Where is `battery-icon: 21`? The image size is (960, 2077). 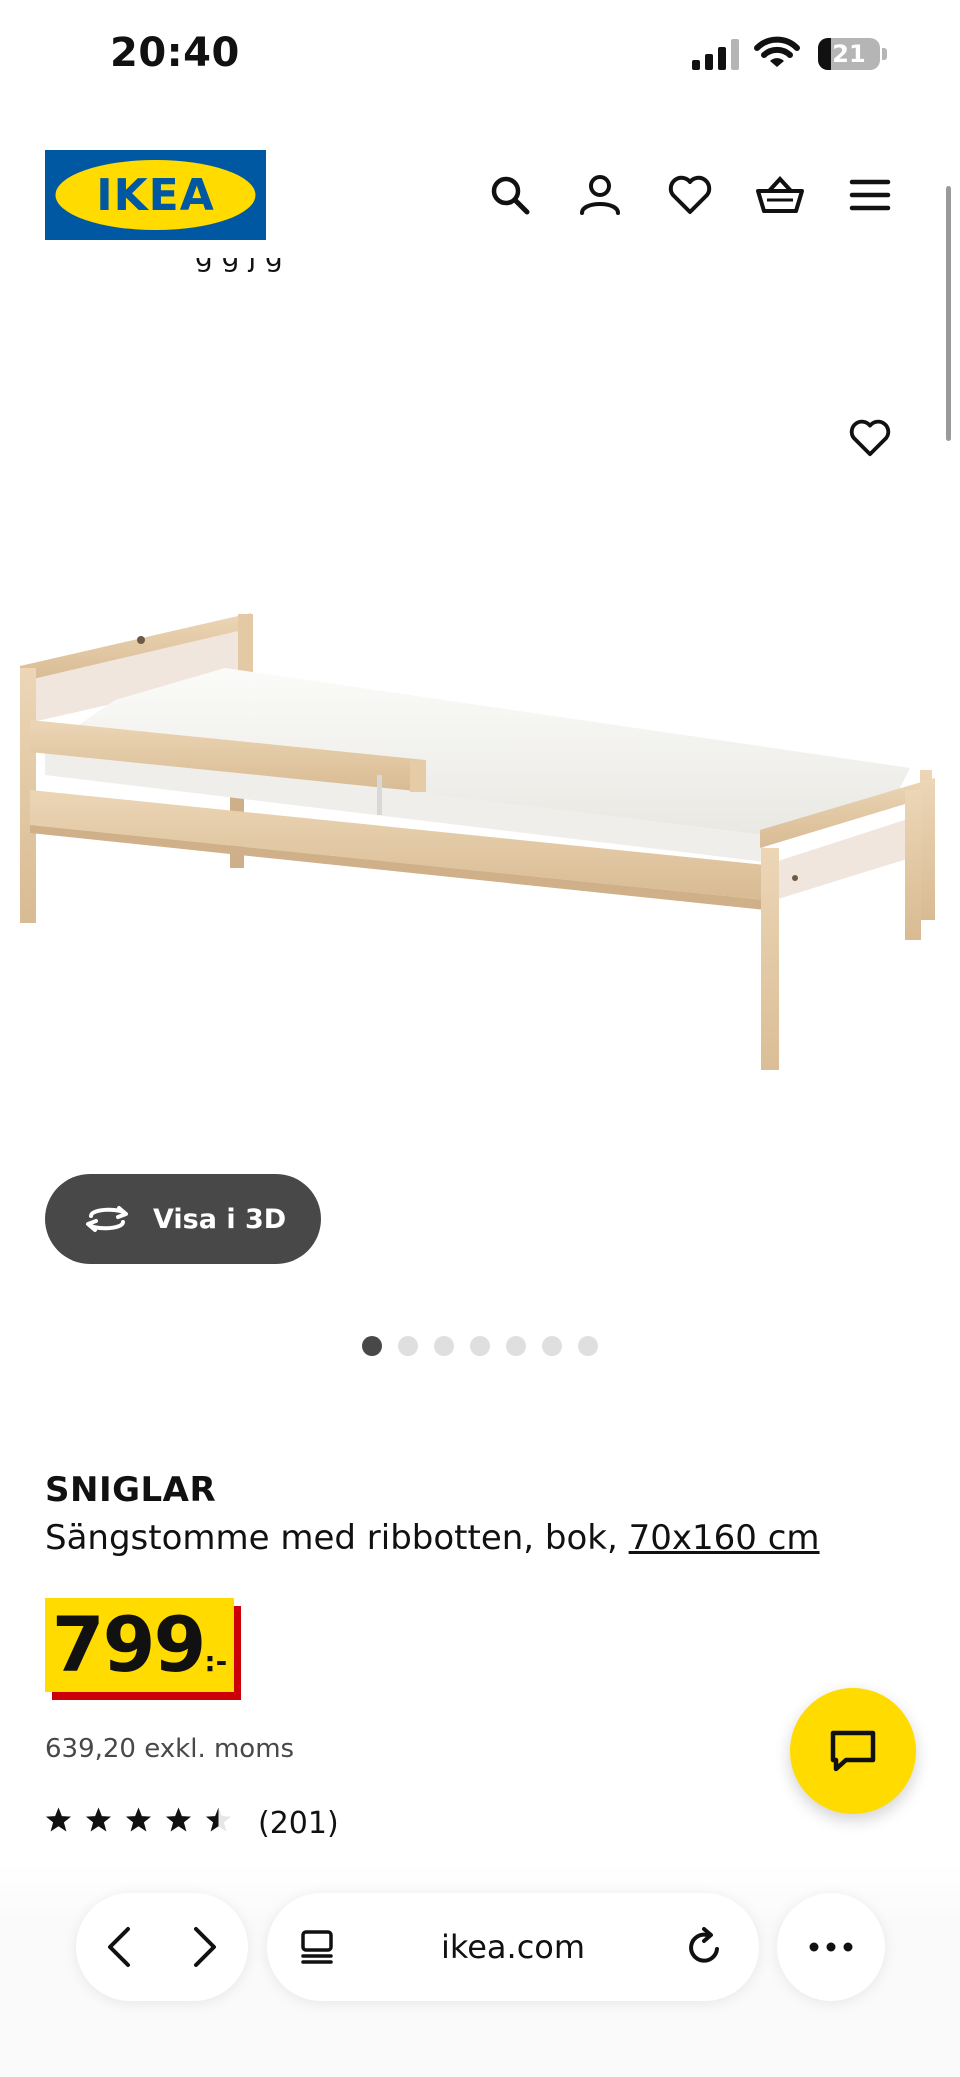
battery-icon: 21 is located at coordinates (849, 54).